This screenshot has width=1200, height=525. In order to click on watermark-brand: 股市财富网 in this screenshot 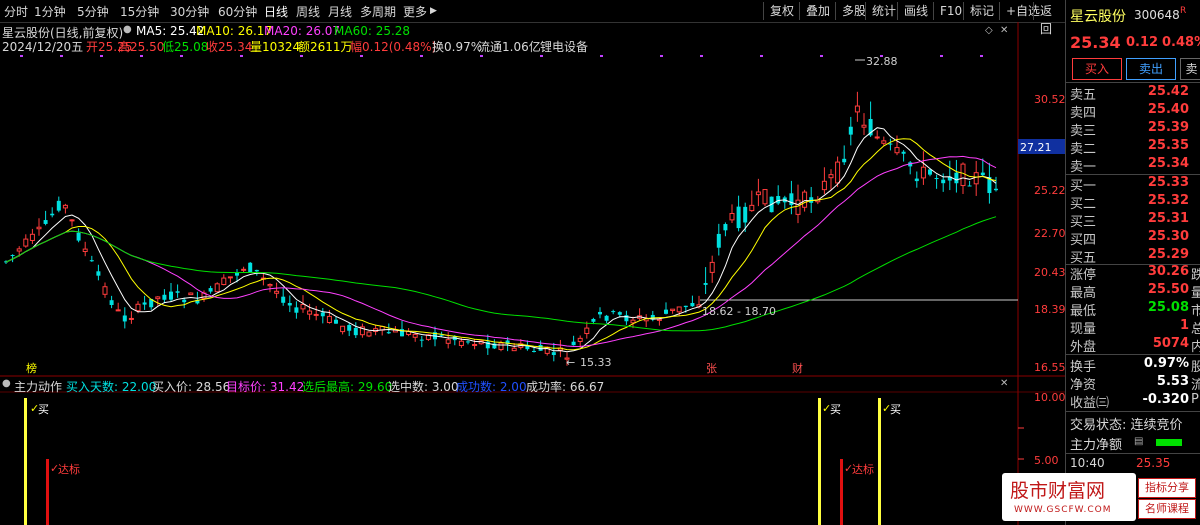, I will do `click(1058, 491)`.